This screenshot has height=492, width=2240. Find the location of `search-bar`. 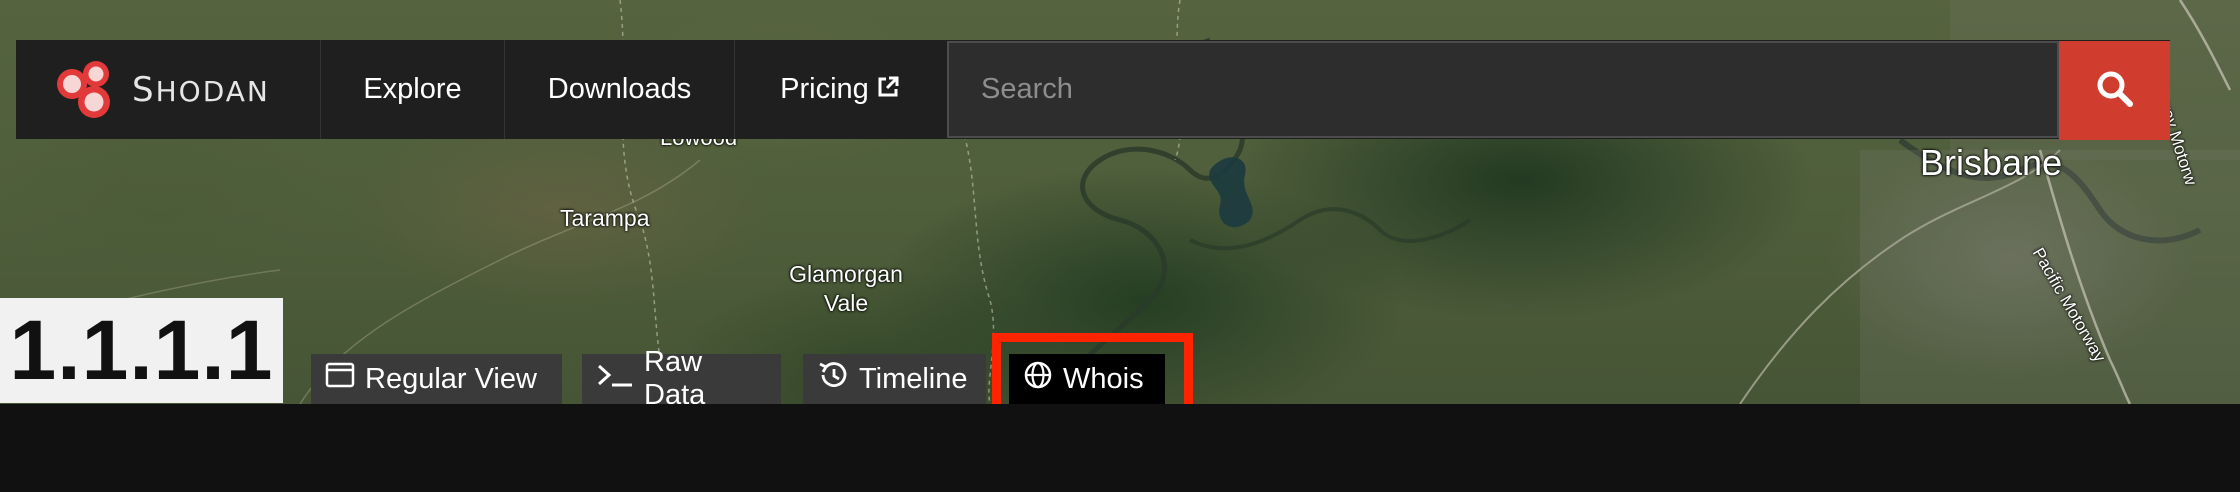

search-bar is located at coordinates (1557, 90).